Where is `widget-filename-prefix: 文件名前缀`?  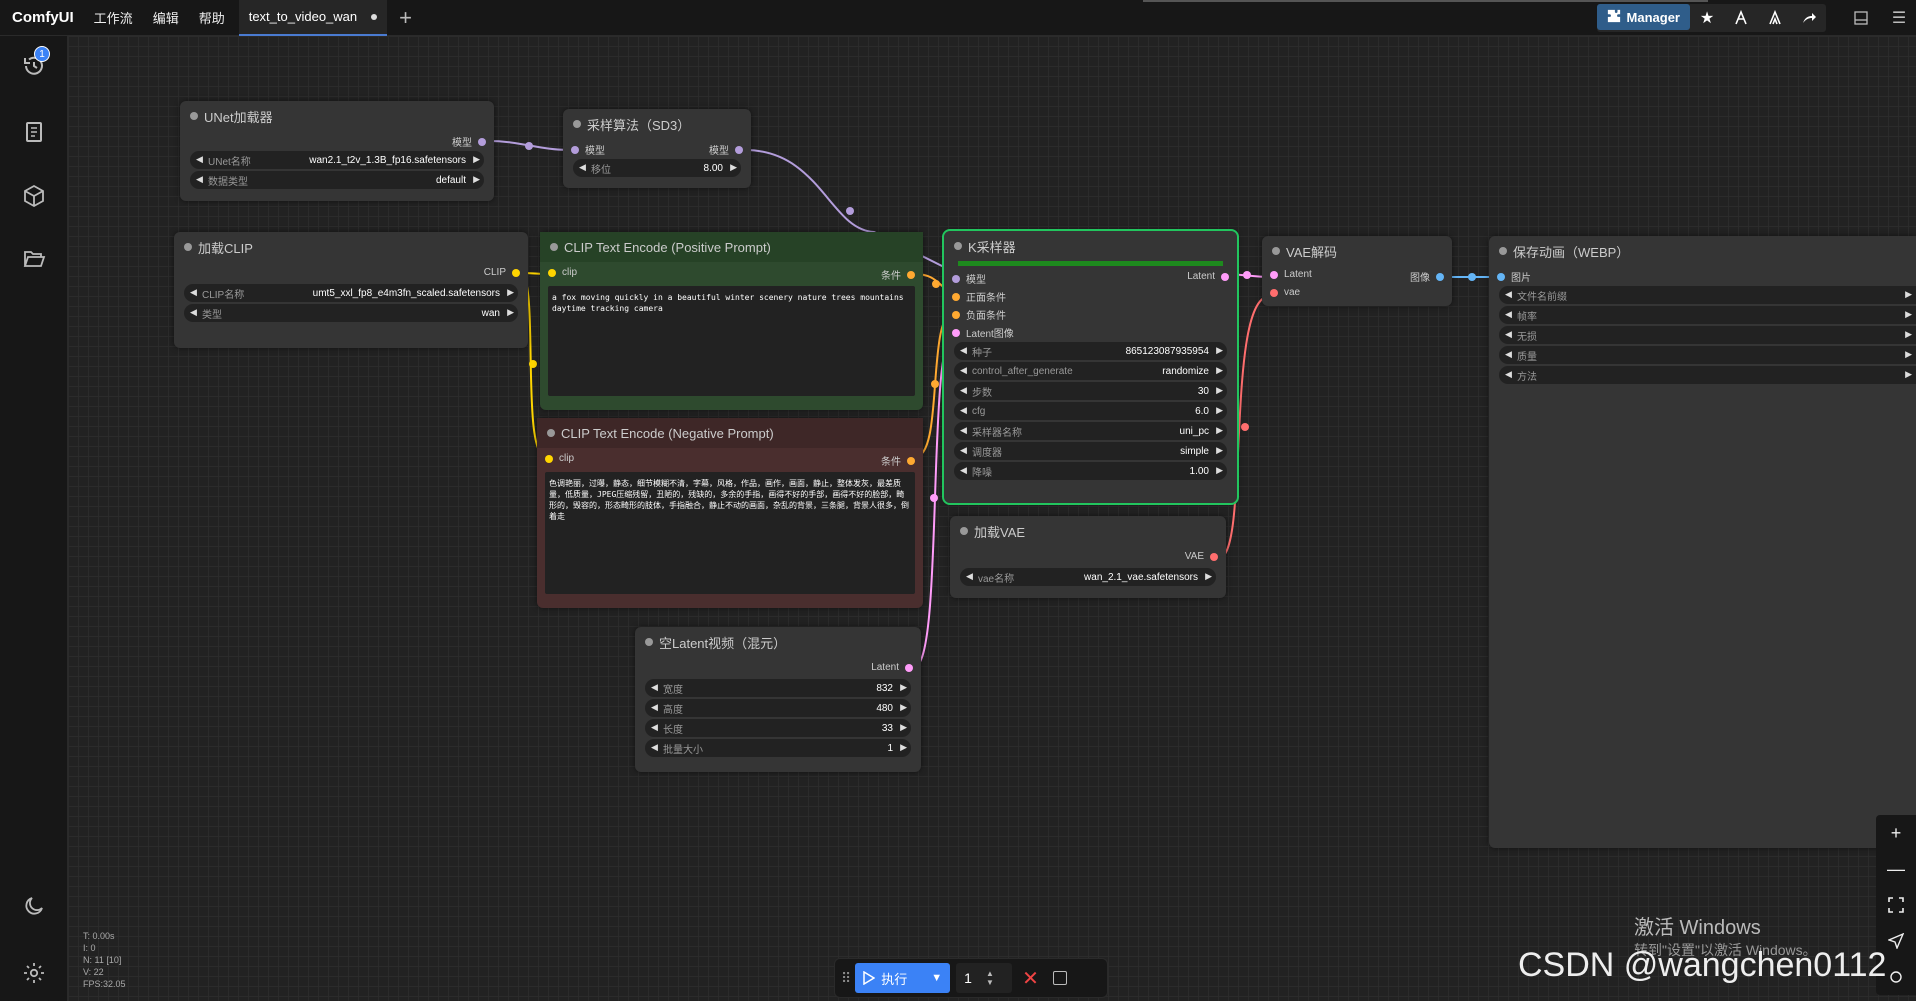 widget-filename-prefix: 文件名前缀 is located at coordinates (1707, 295).